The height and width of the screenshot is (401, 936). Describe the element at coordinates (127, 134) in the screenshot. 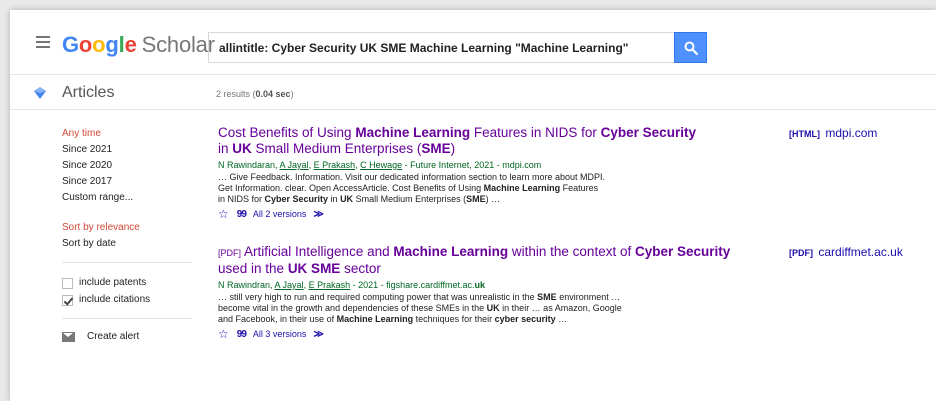

I see `filter-any-time: Any time` at that location.